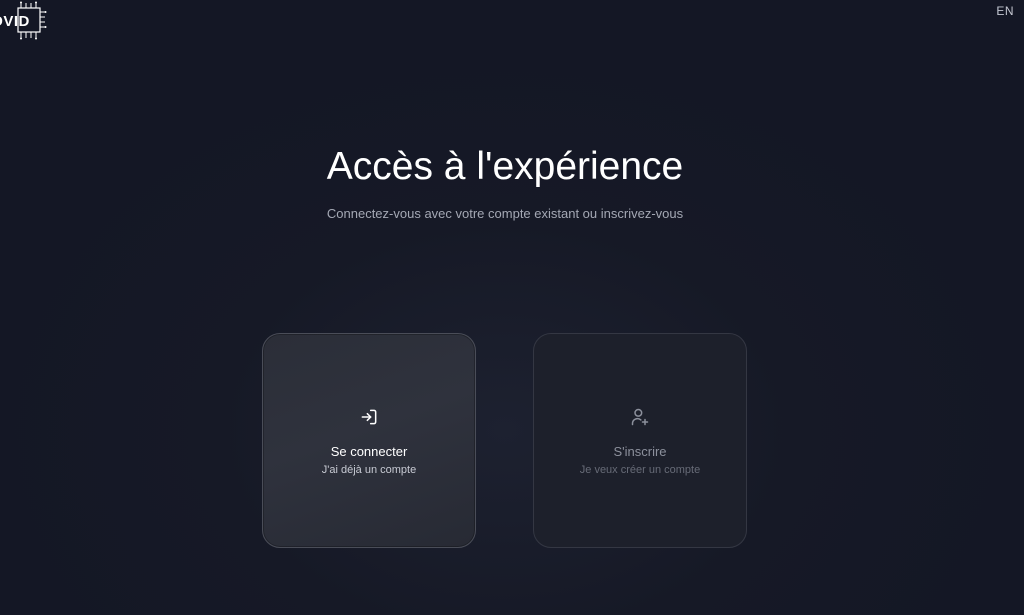  I want to click on page-title: Accès à l'expérience, so click(505, 166).